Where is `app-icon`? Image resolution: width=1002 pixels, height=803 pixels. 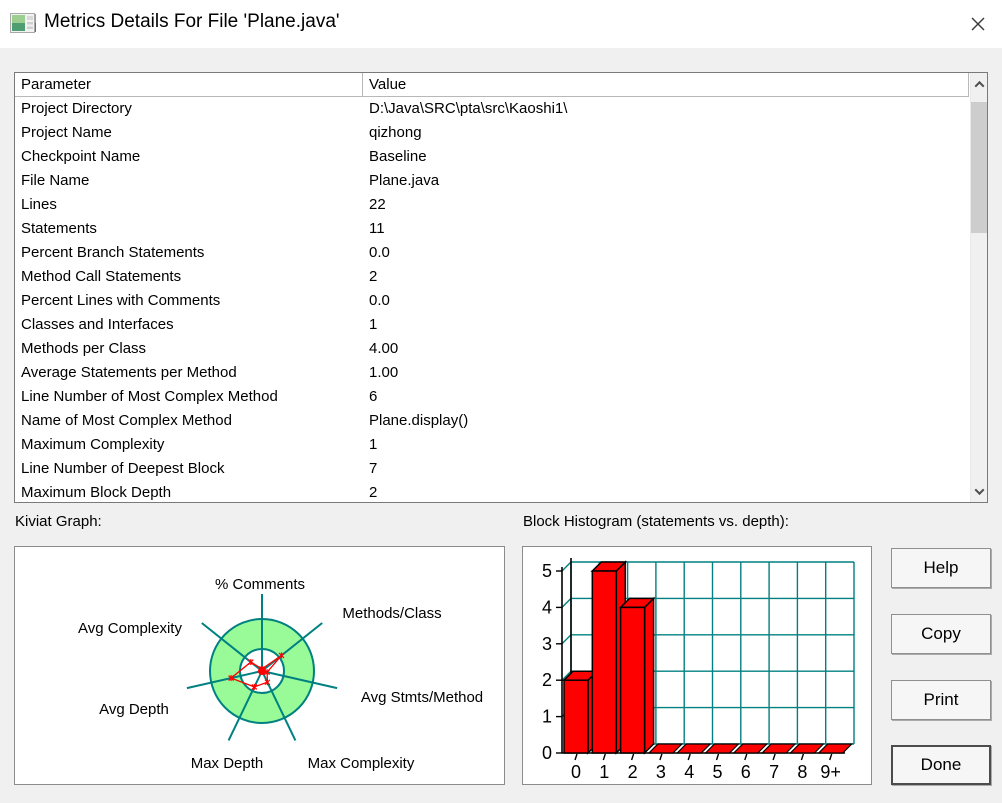
app-icon is located at coordinates (23, 23).